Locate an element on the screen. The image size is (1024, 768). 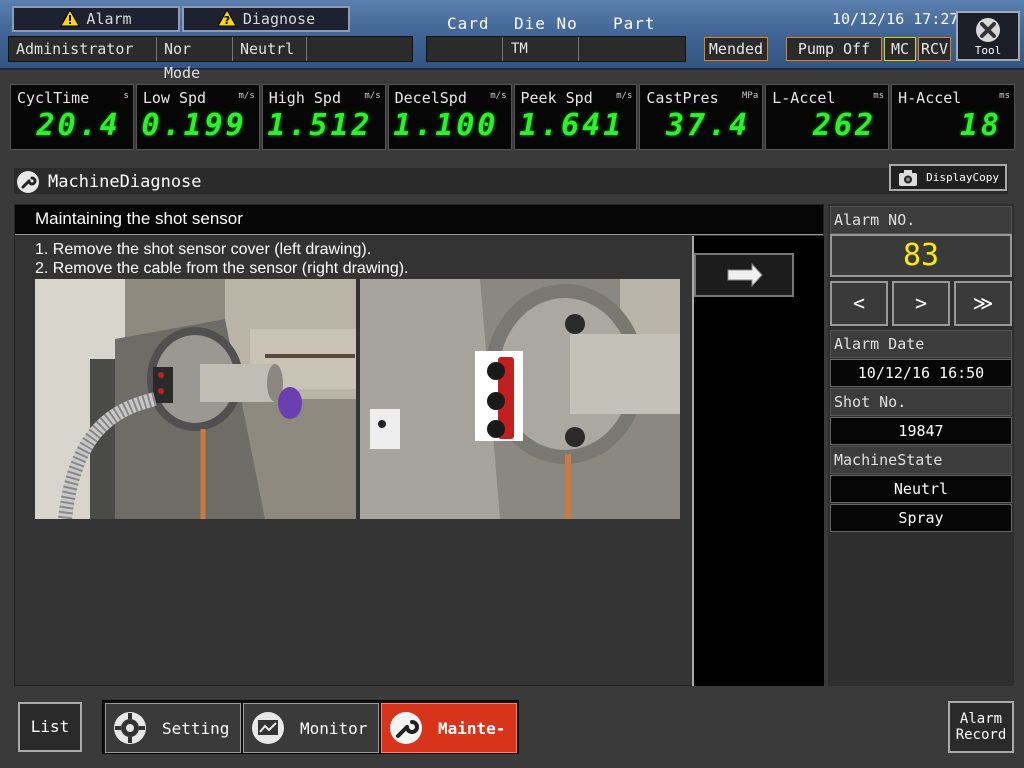
gauge-cast-pres: CastPres MPa 37.4 is located at coordinates (701, 117).